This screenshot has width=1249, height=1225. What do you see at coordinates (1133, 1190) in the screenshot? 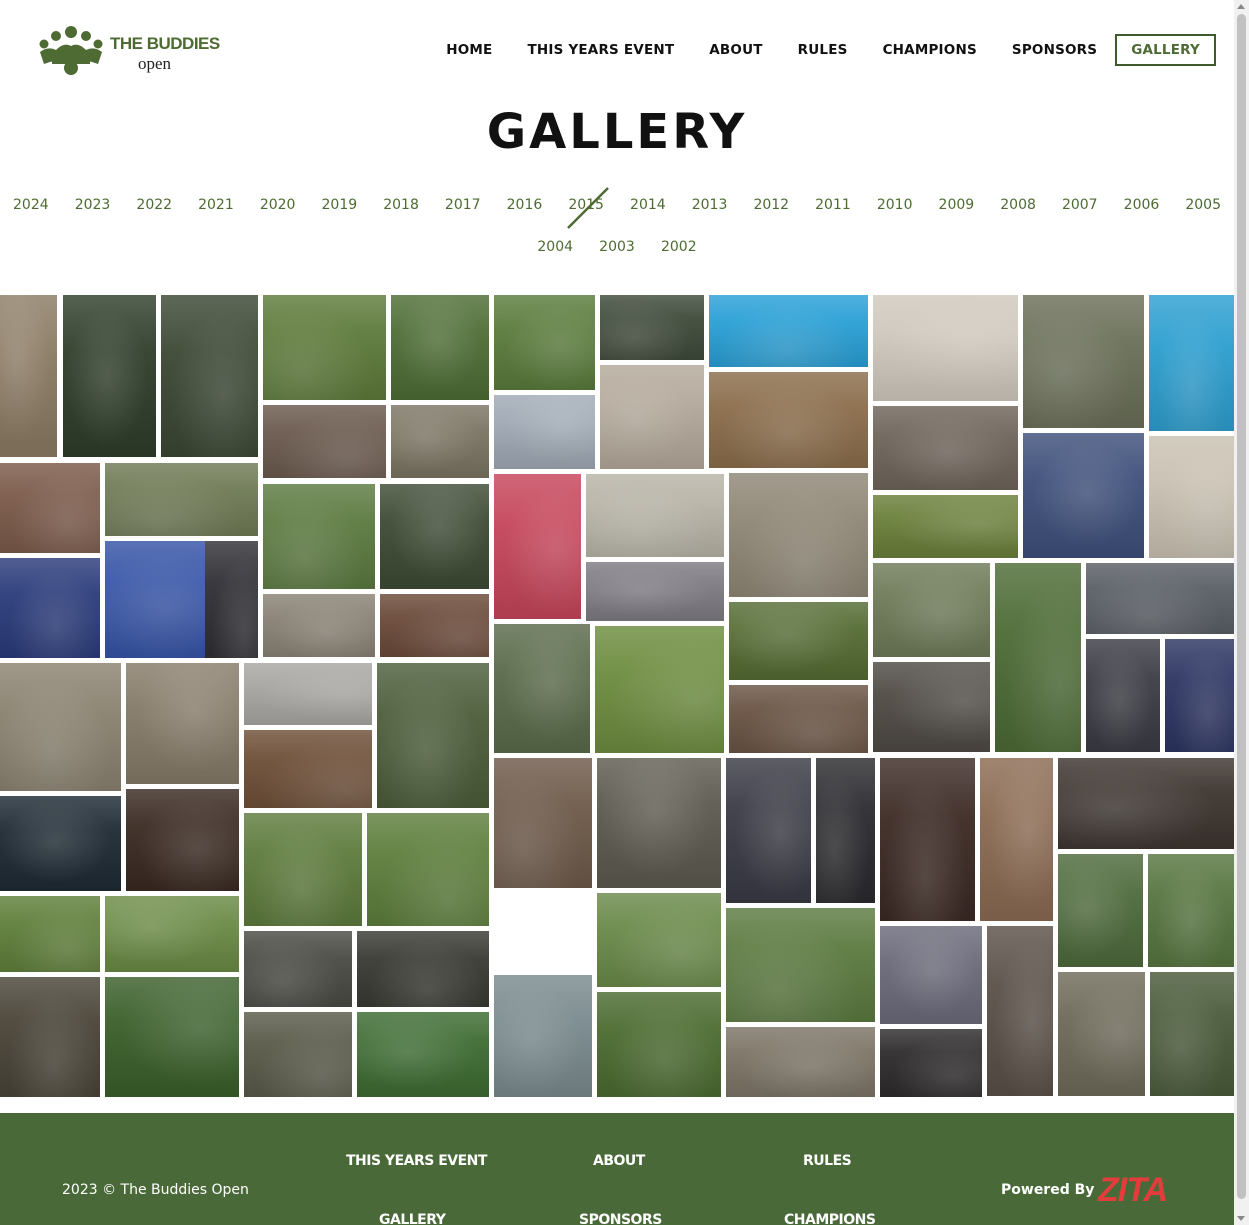
I see `zita-brand-logo: ZITA` at bounding box center [1133, 1190].